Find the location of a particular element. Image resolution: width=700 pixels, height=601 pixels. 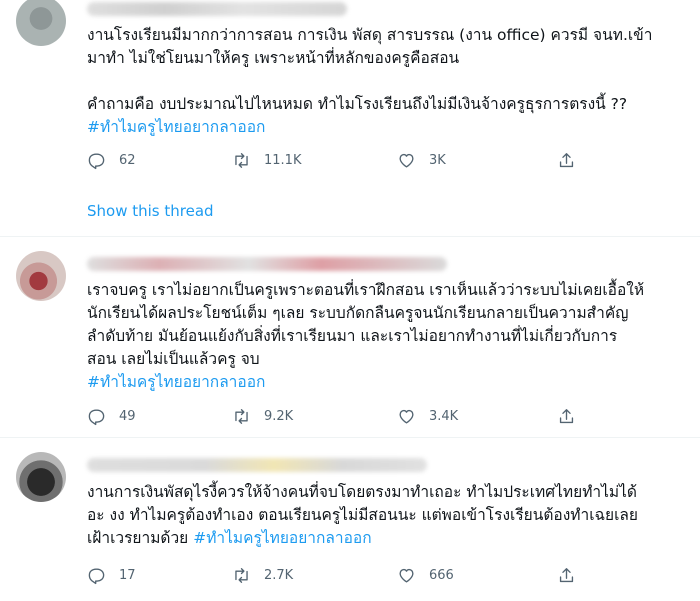

reply-count: 62 is located at coordinates (127, 160).